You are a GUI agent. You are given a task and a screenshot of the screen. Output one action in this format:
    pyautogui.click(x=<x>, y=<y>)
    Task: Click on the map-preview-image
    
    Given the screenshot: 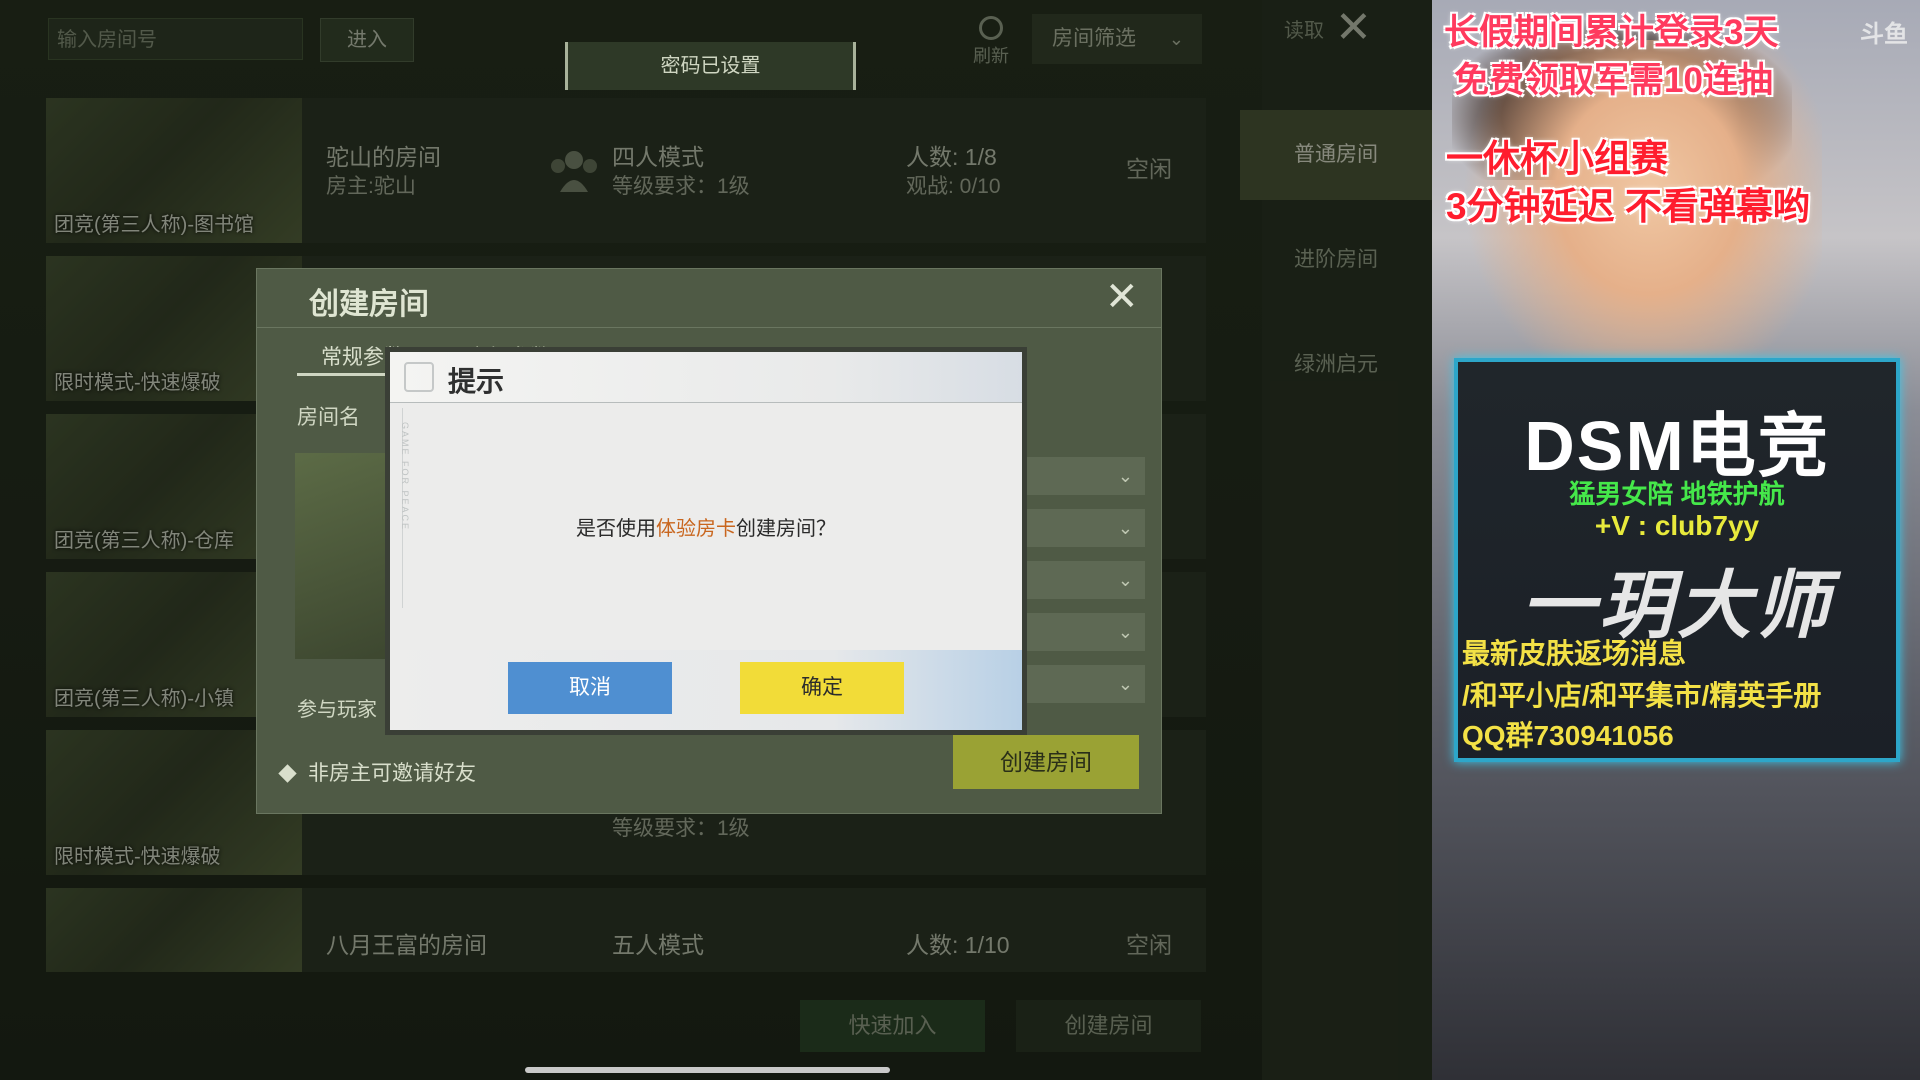 What is the action you would take?
    pyautogui.click(x=350, y=556)
    